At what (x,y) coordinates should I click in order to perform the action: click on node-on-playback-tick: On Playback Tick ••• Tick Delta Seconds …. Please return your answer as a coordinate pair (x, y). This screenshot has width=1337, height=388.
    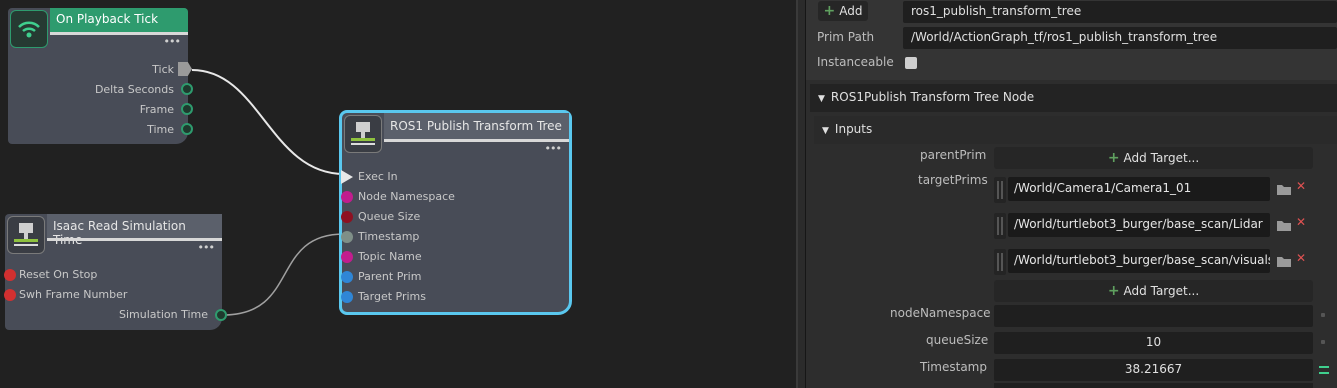
    Looking at the image, I should click on (100, 76).